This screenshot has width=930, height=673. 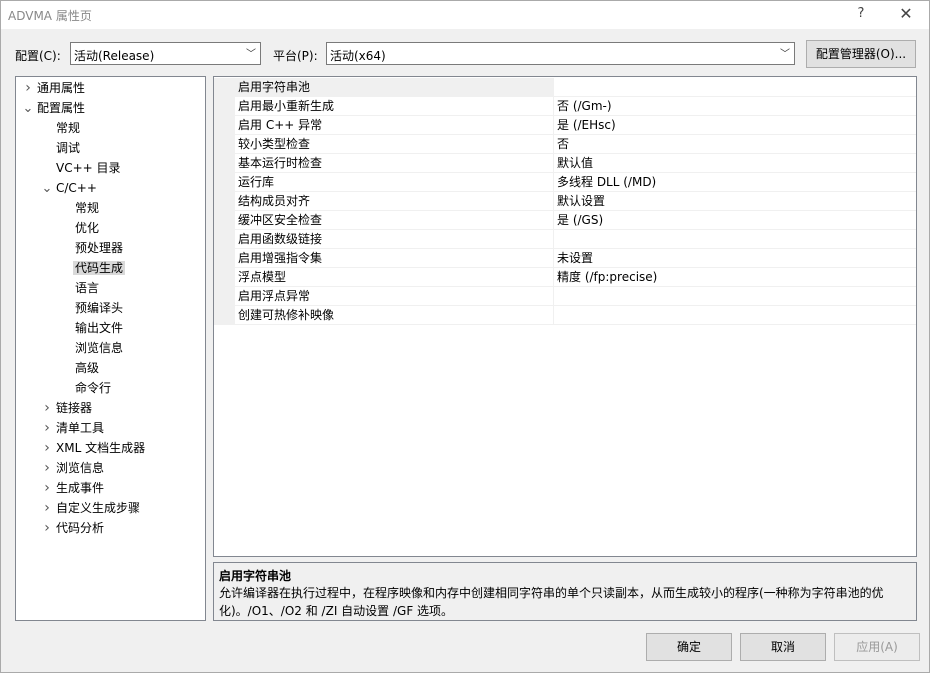 What do you see at coordinates (877, 647) in the screenshot?
I see `apply-button: 应用(A)` at bounding box center [877, 647].